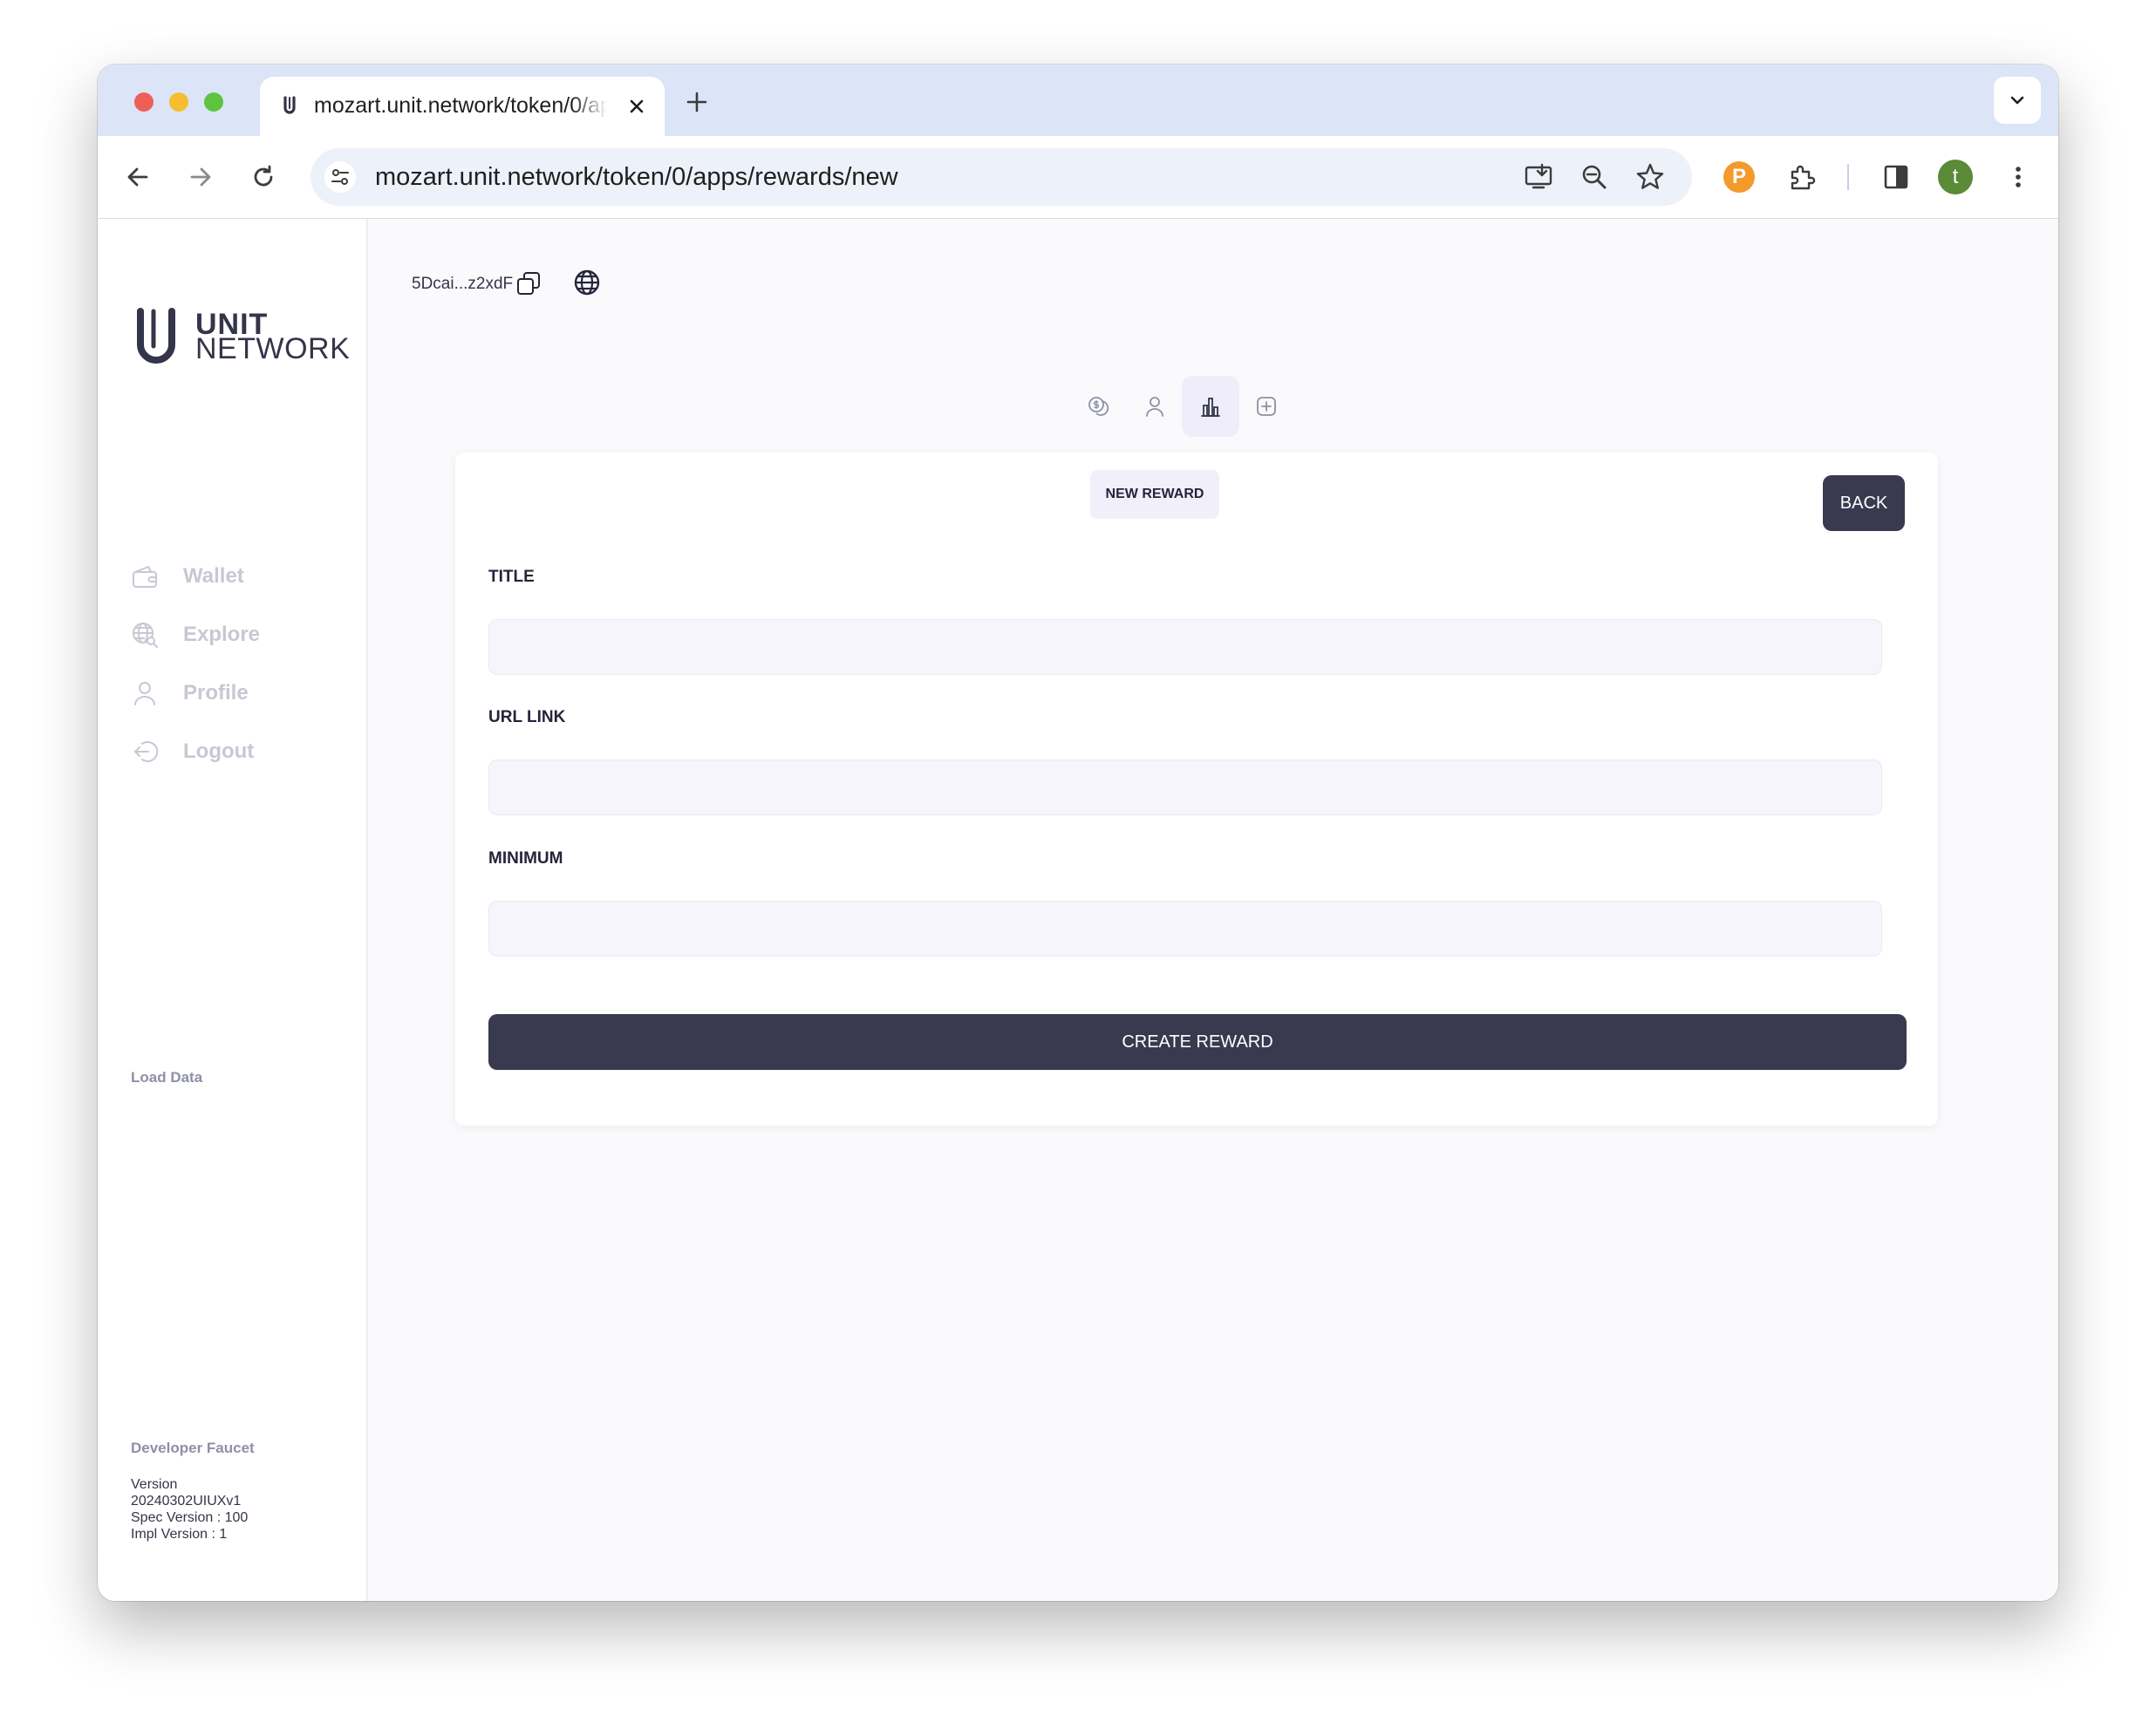 The width and height of the screenshot is (2156, 1730). Describe the element at coordinates (1197, 1042) in the screenshot. I see `create-reward-button: CREATE REWARD` at that location.